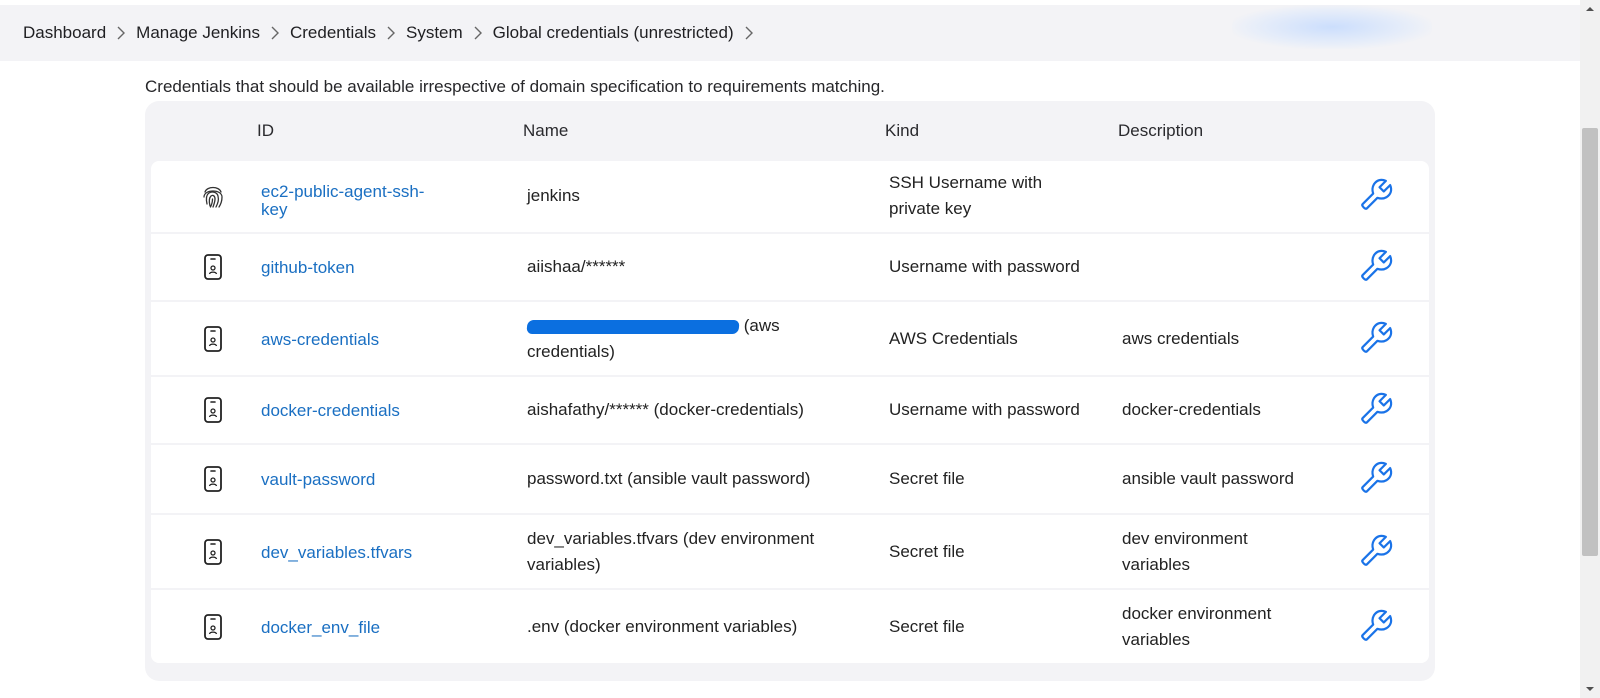  What do you see at coordinates (576, 266) in the screenshot?
I see `credential-name: aiishaa/******` at bounding box center [576, 266].